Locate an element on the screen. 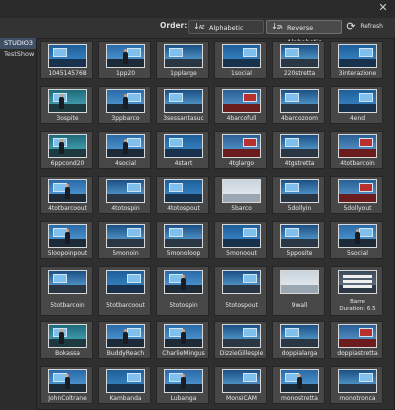 The width and height of the screenshot is (395, 410). preset-tile: 1pp20 is located at coordinates (124, 60).